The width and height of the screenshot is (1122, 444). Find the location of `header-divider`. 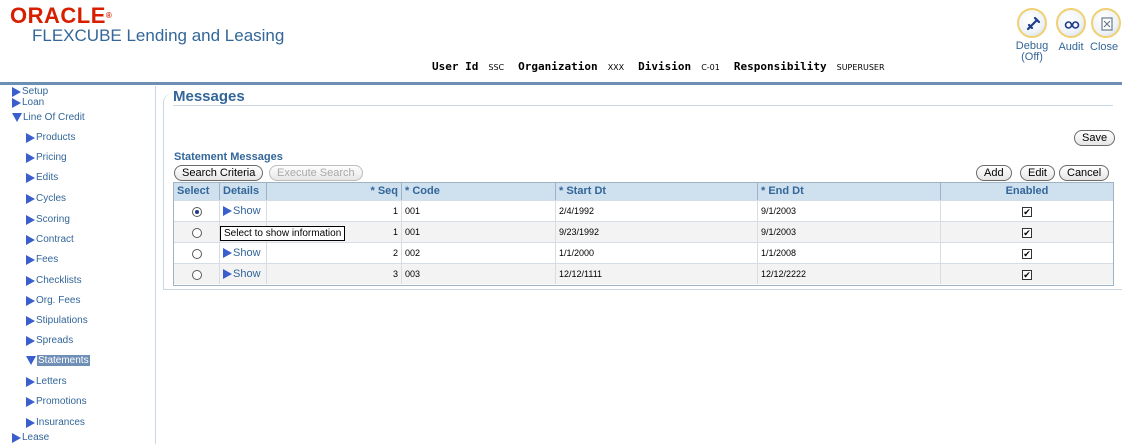

header-divider is located at coordinates (561, 83).